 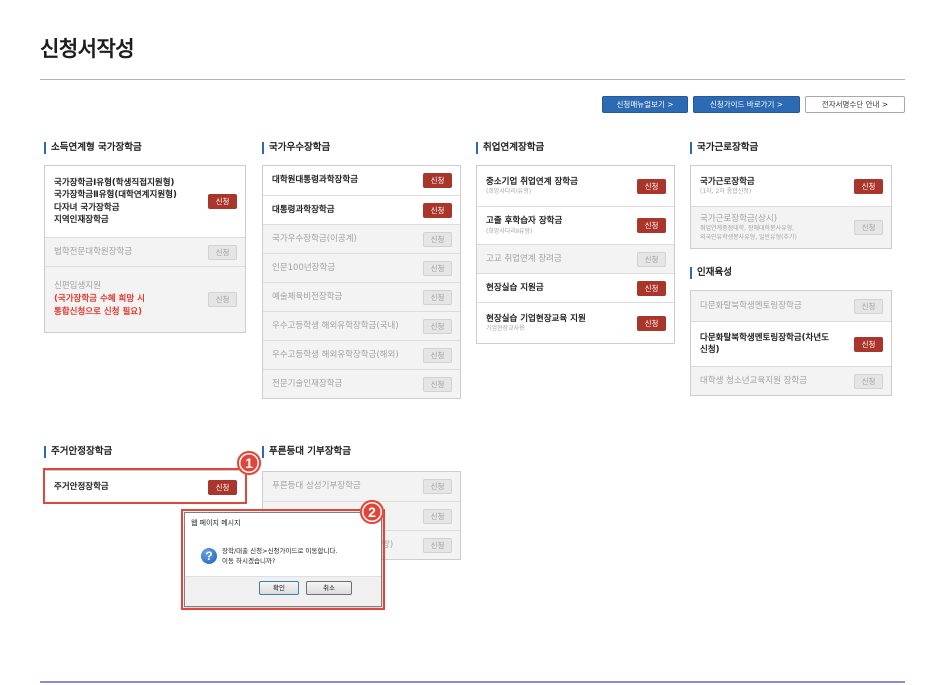 I want to click on dialog-message-line: 이동 하시겠습니까?, so click(x=249, y=560).